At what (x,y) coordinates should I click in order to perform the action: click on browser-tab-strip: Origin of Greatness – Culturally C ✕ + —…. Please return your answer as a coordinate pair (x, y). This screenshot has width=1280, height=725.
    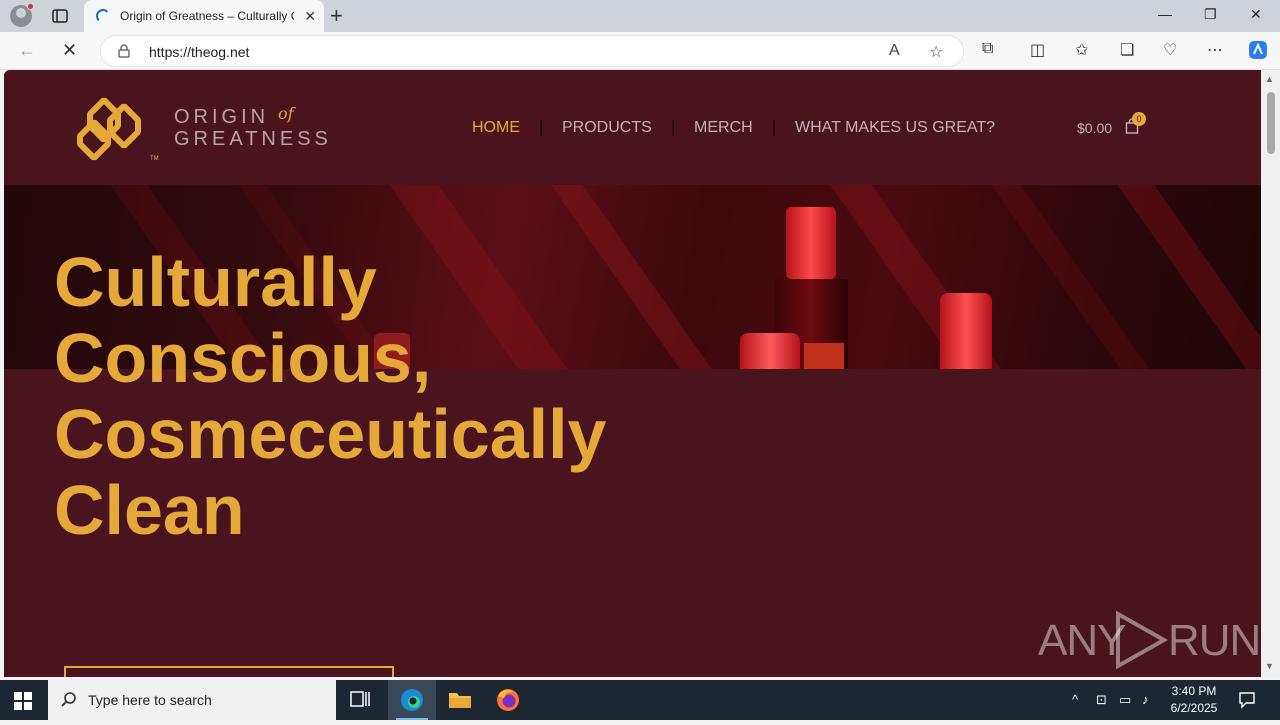
    Looking at the image, I should click on (640, 16).